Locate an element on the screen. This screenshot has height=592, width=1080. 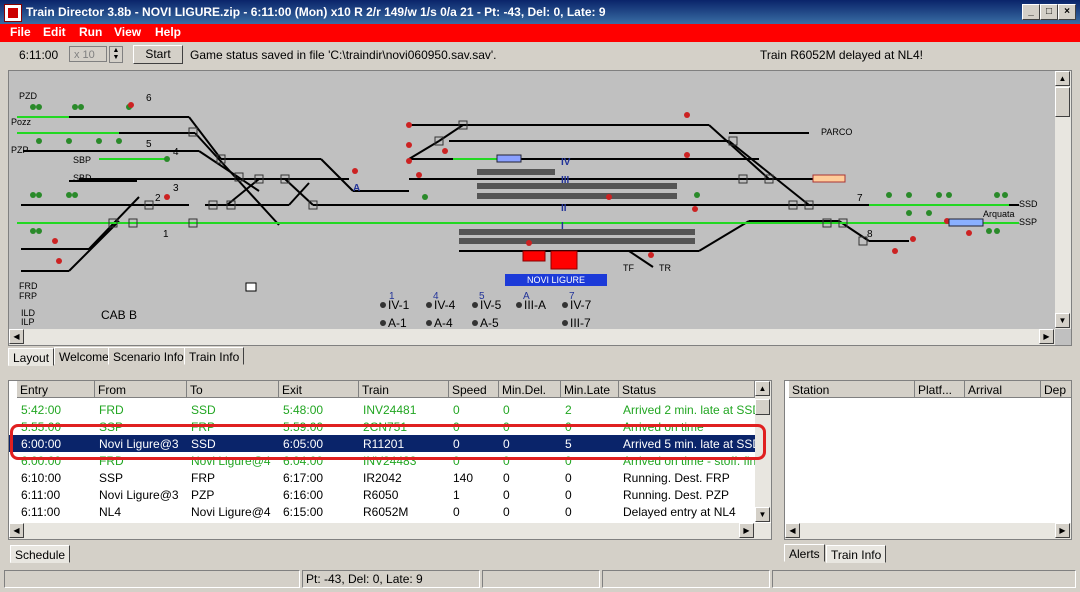
col-arrival: Arrival is located at coordinates (1003, 389).